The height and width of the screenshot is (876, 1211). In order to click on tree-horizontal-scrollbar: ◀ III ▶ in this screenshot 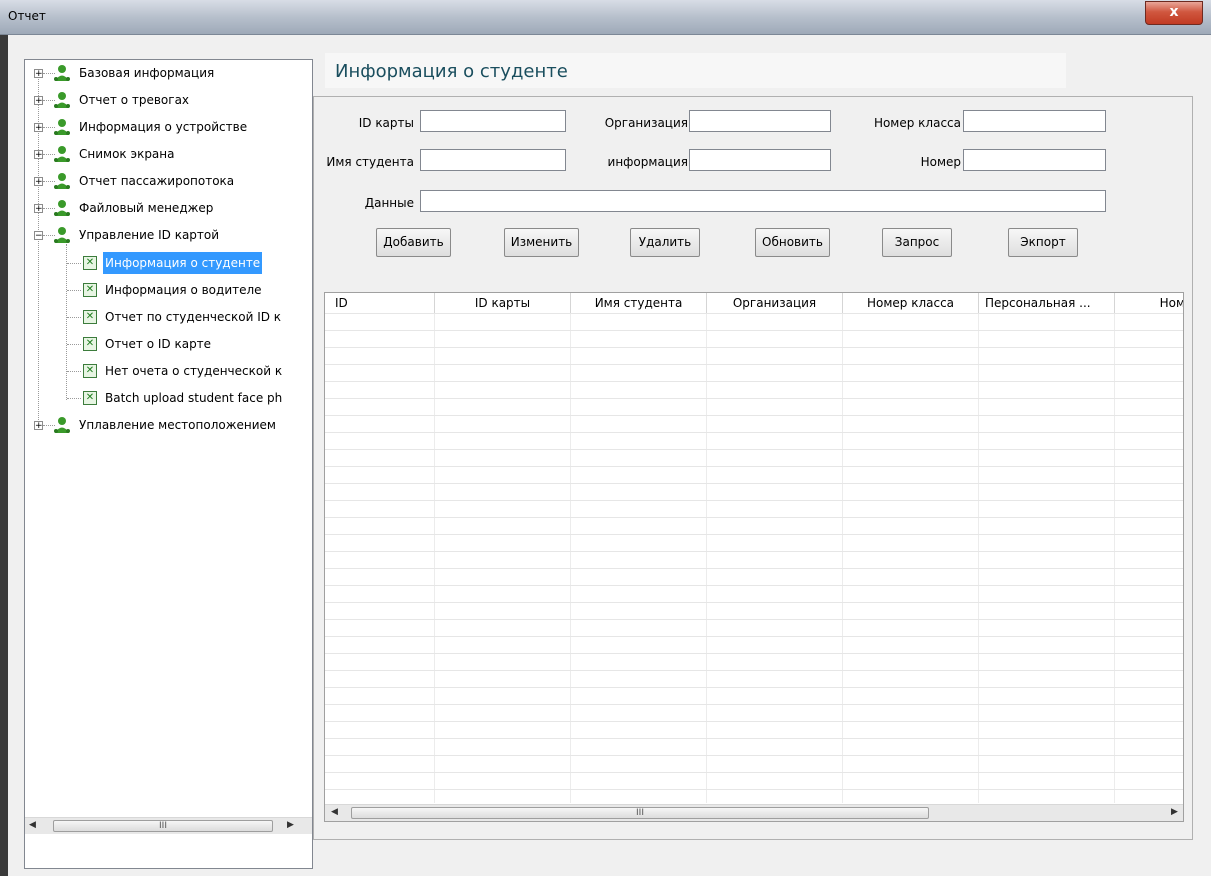, I will do `click(168, 825)`.